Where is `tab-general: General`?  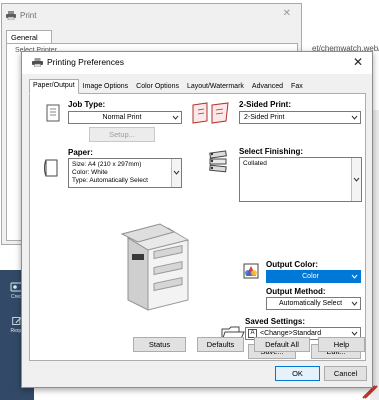
tab-general: General is located at coordinates (29, 37).